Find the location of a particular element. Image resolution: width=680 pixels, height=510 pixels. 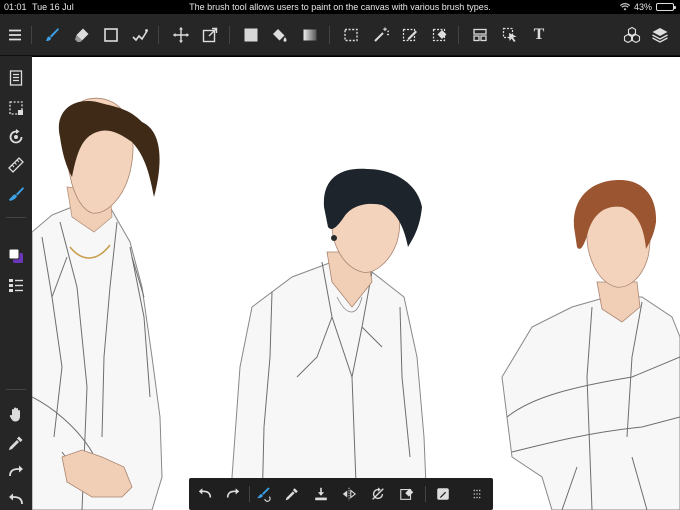

rotate-view-icon is located at coordinates (16, 137).